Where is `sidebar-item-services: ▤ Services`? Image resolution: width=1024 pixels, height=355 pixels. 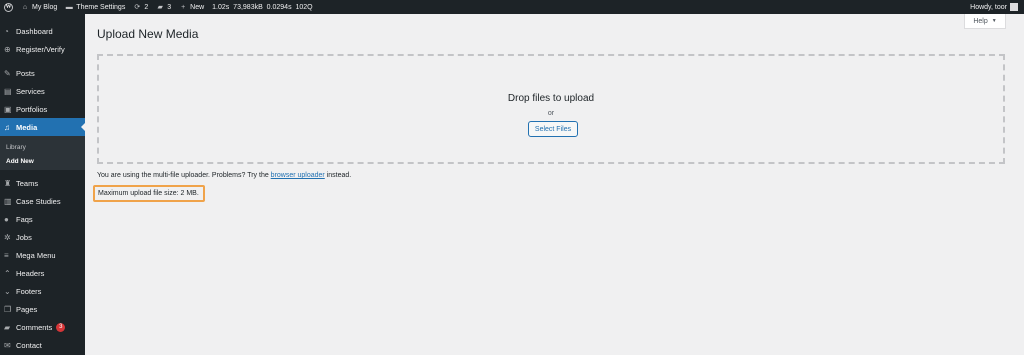 sidebar-item-services: ▤ Services is located at coordinates (42, 91).